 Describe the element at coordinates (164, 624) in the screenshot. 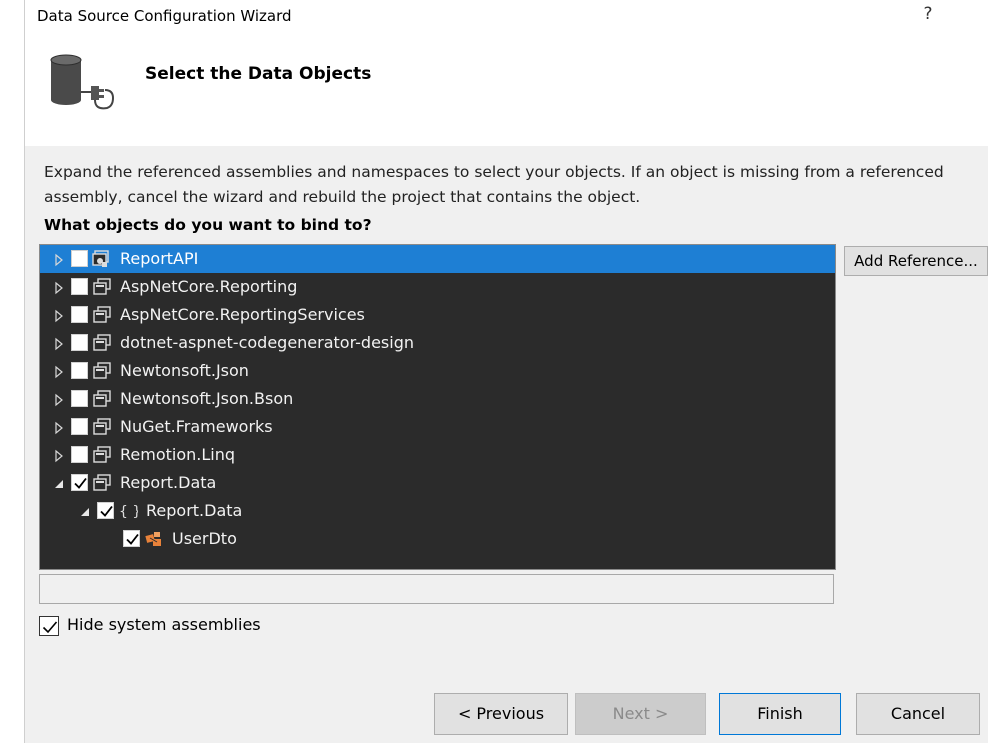

I see `hide-system-assemblies-label: Hide system assemblies` at that location.